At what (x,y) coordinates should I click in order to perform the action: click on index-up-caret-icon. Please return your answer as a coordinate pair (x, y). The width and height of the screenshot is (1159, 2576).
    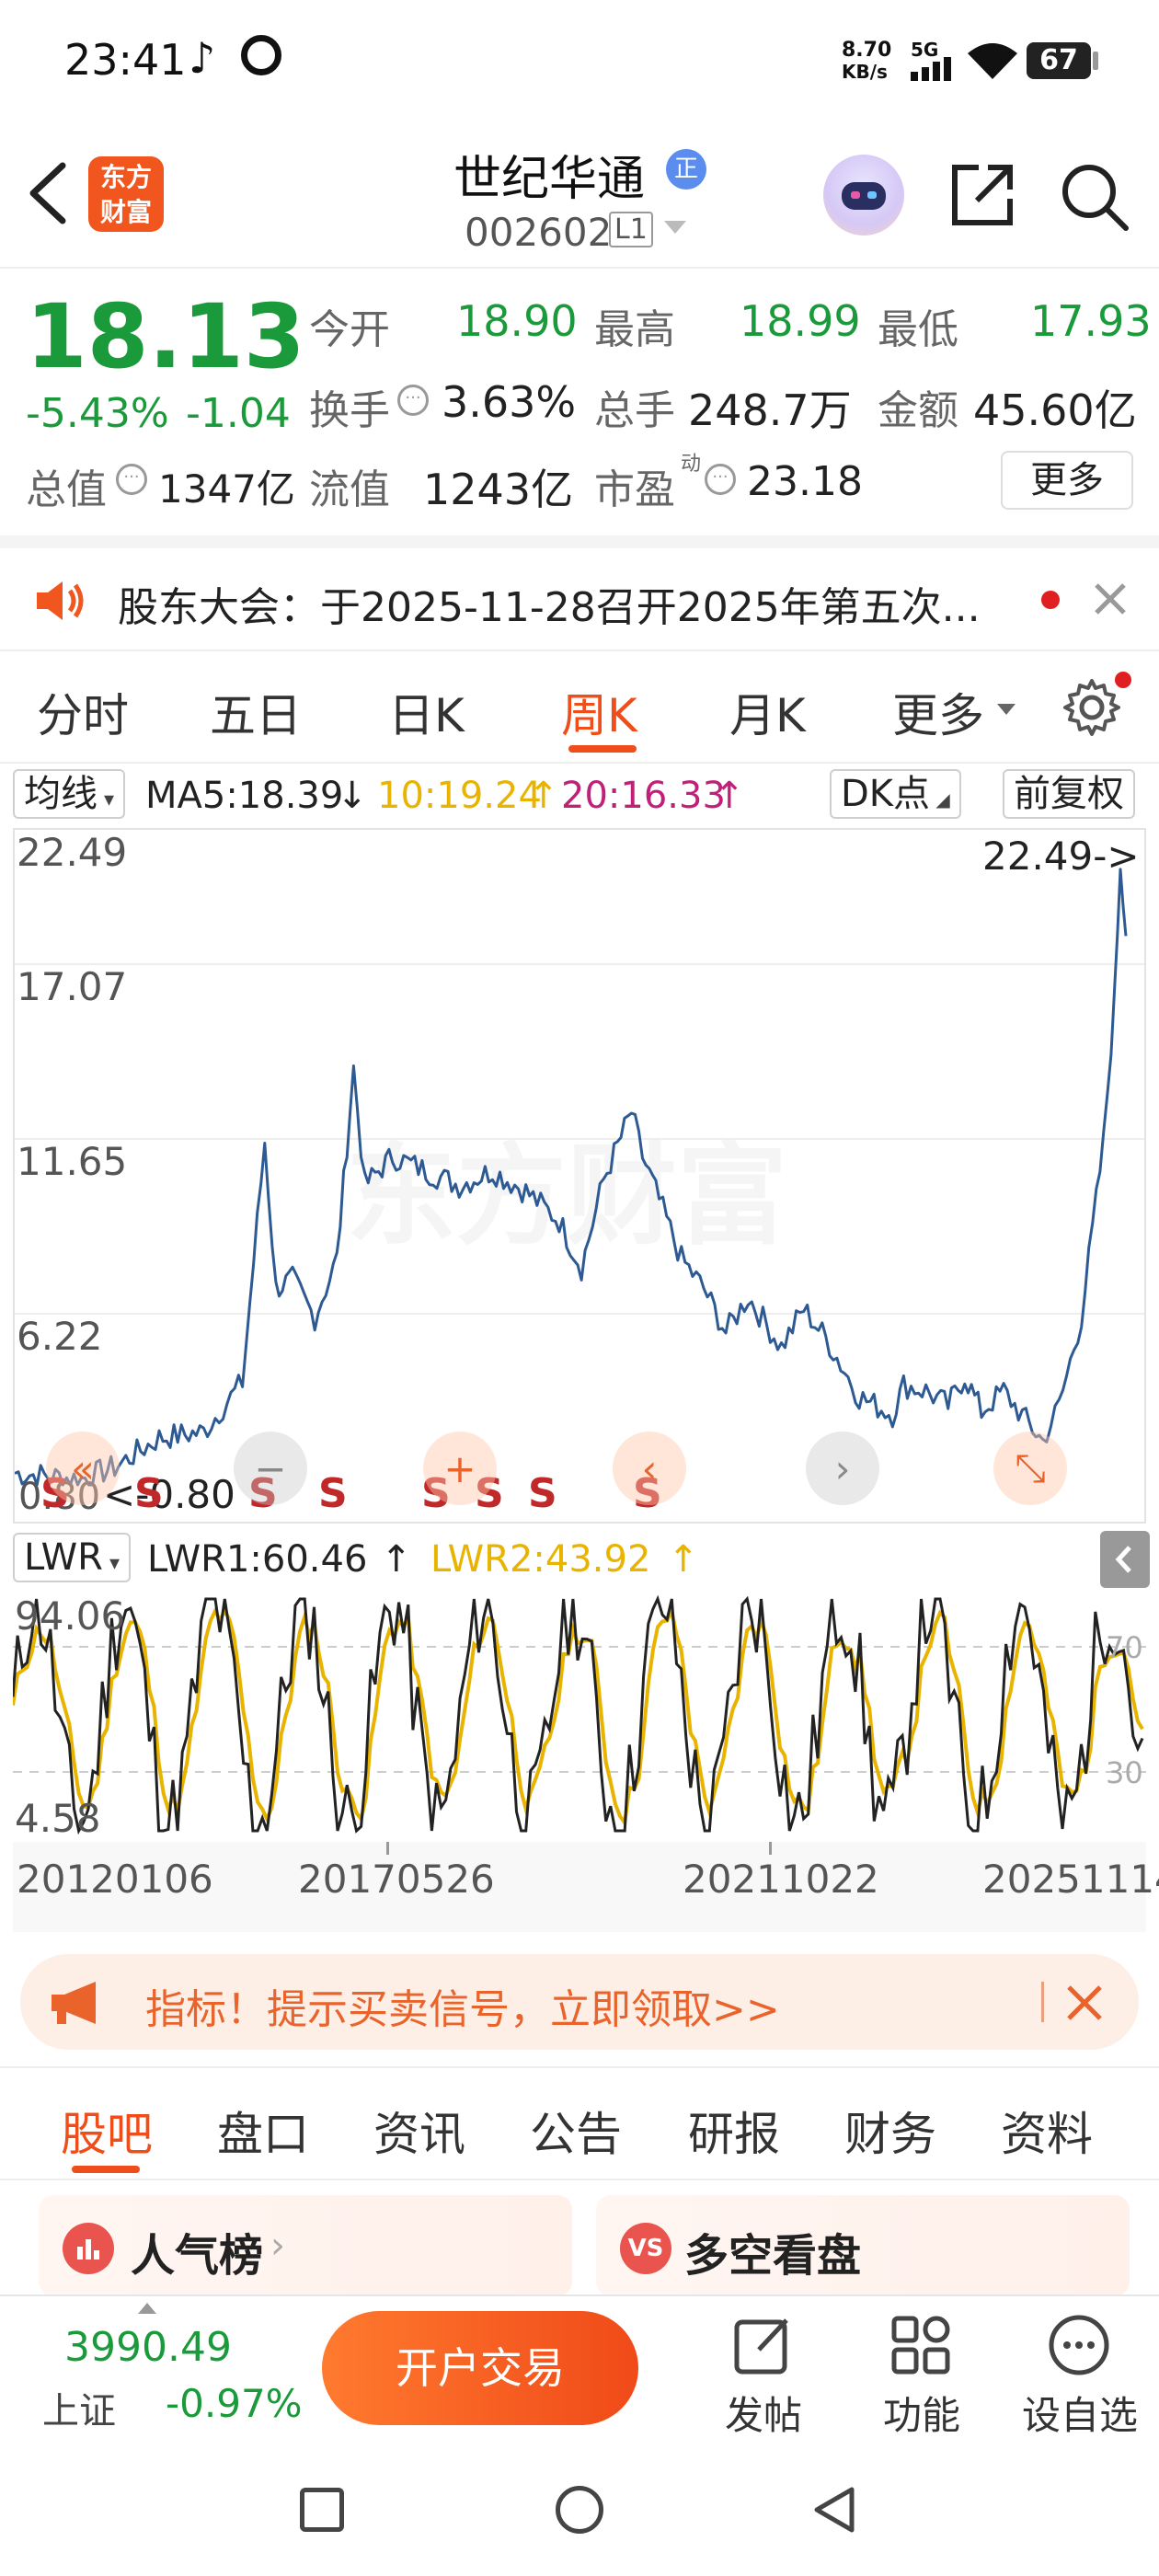
    Looking at the image, I should click on (147, 2308).